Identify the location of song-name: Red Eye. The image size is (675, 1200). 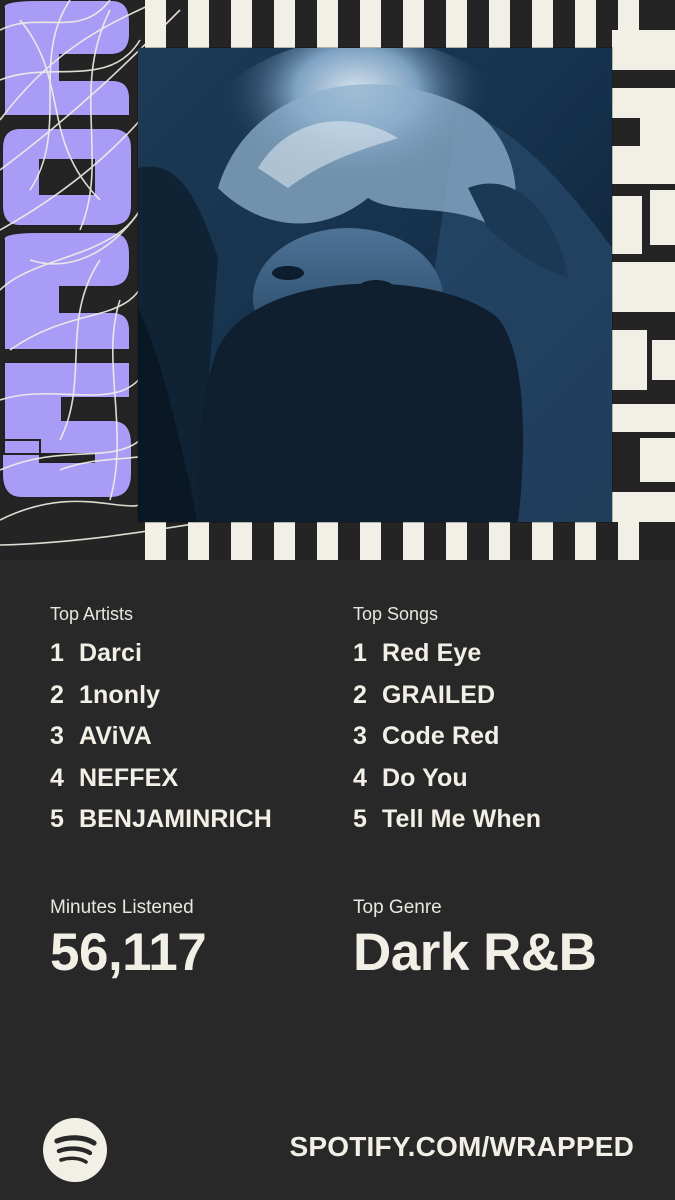
(432, 653).